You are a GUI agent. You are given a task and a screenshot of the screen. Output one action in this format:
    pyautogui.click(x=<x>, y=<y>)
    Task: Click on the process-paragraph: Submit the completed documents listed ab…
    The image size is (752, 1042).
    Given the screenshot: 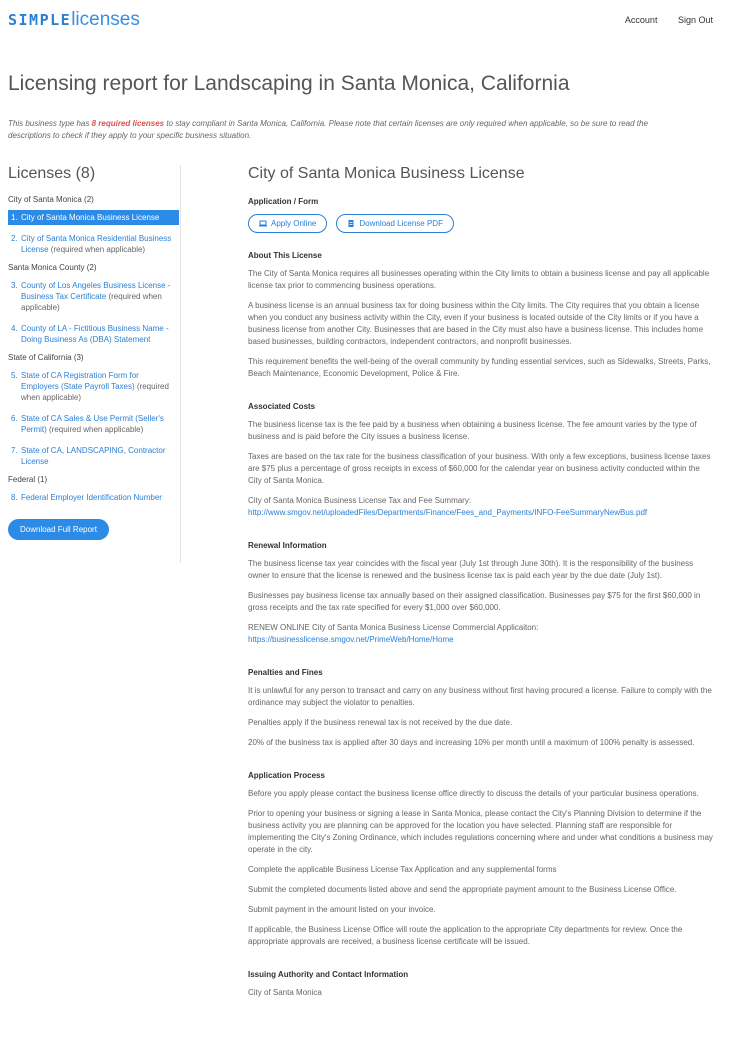 What is the action you would take?
    pyautogui.click(x=462, y=889)
    